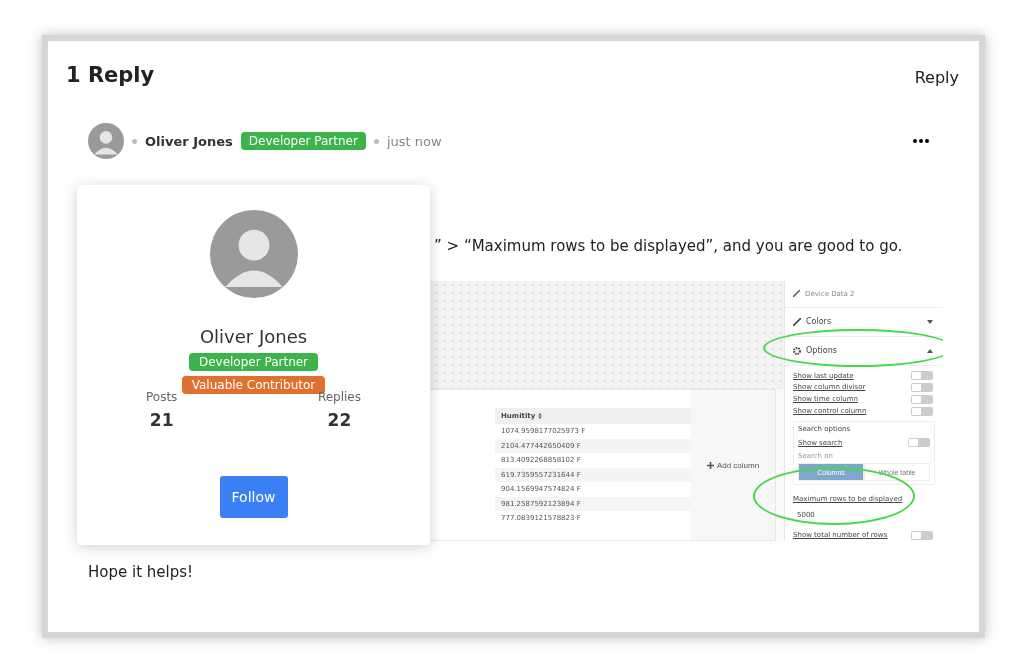 The height and width of the screenshot is (664, 1024). Describe the element at coordinates (253, 336) in the screenshot. I see `profile-name: Oliver Jones` at that location.